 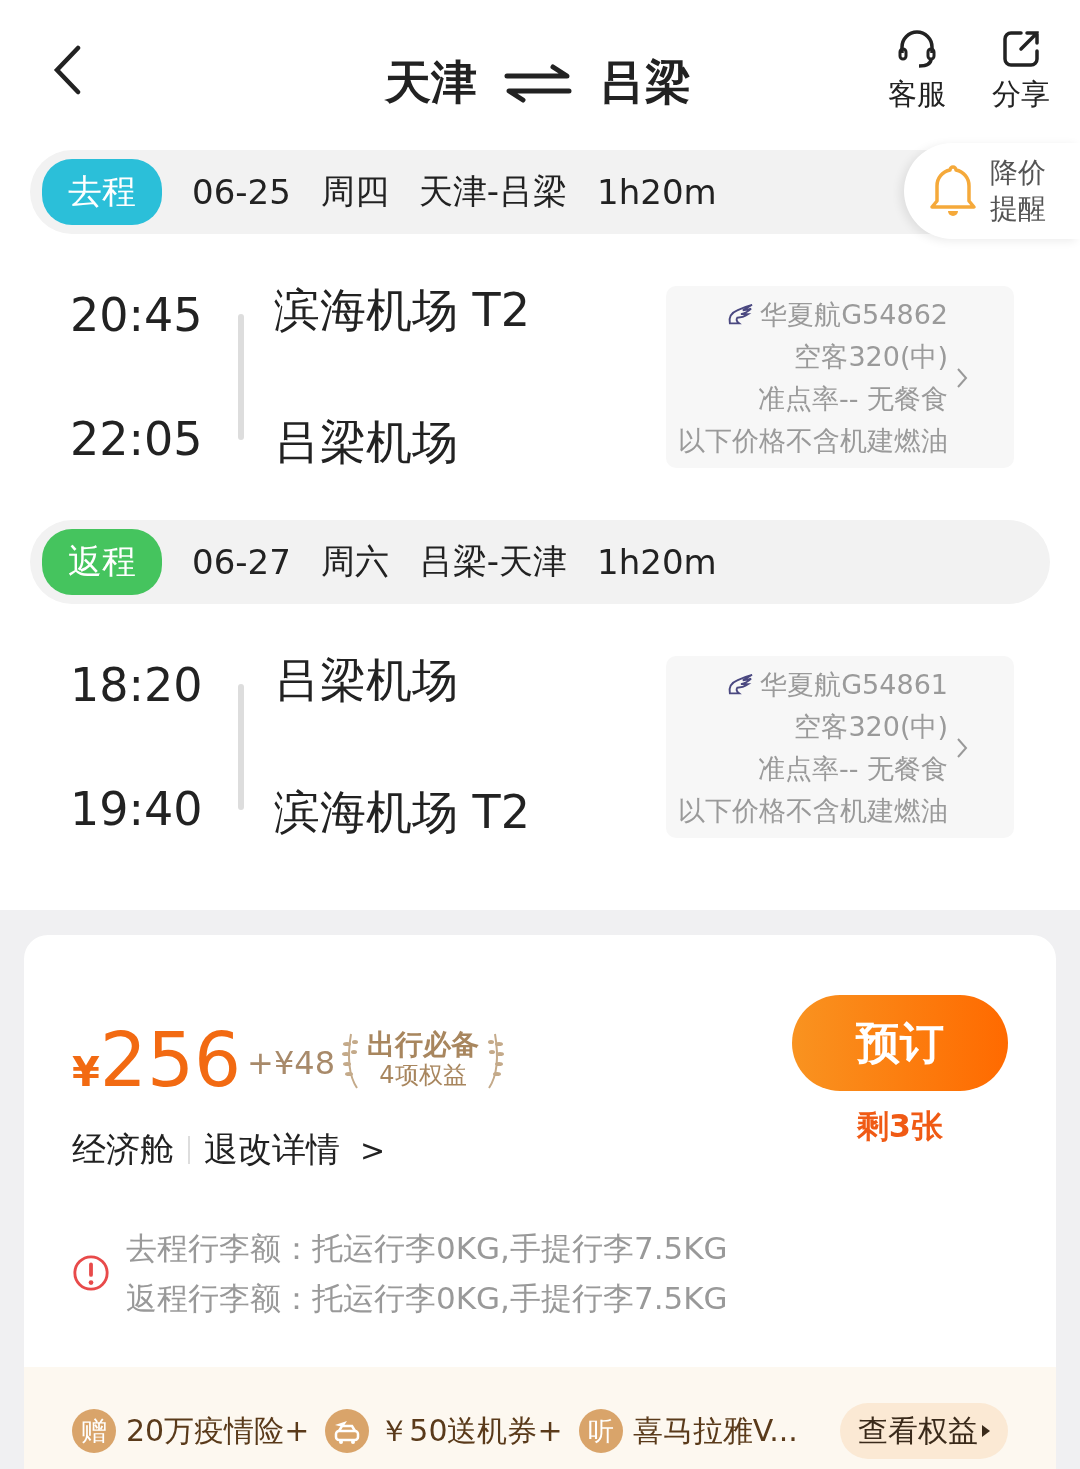 What do you see at coordinates (137, 685) in the screenshot?
I see `departure-time: 18:20` at bounding box center [137, 685].